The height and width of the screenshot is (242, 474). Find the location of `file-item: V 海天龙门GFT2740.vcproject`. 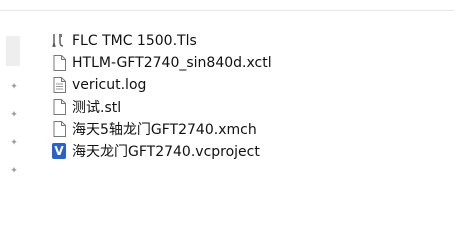

file-item: V 海天龙门GFT2740.vcproject is located at coordinates (162, 151).